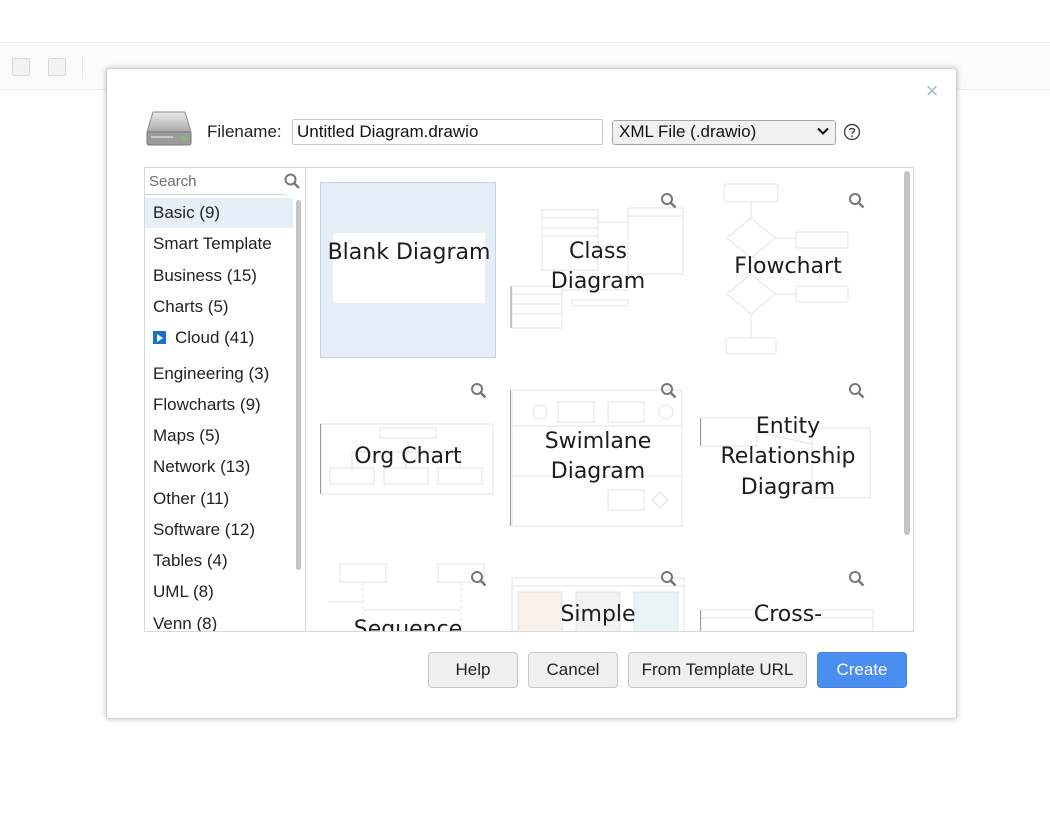  I want to click on template-sequence-diagram: Sequence, so click(408, 595).